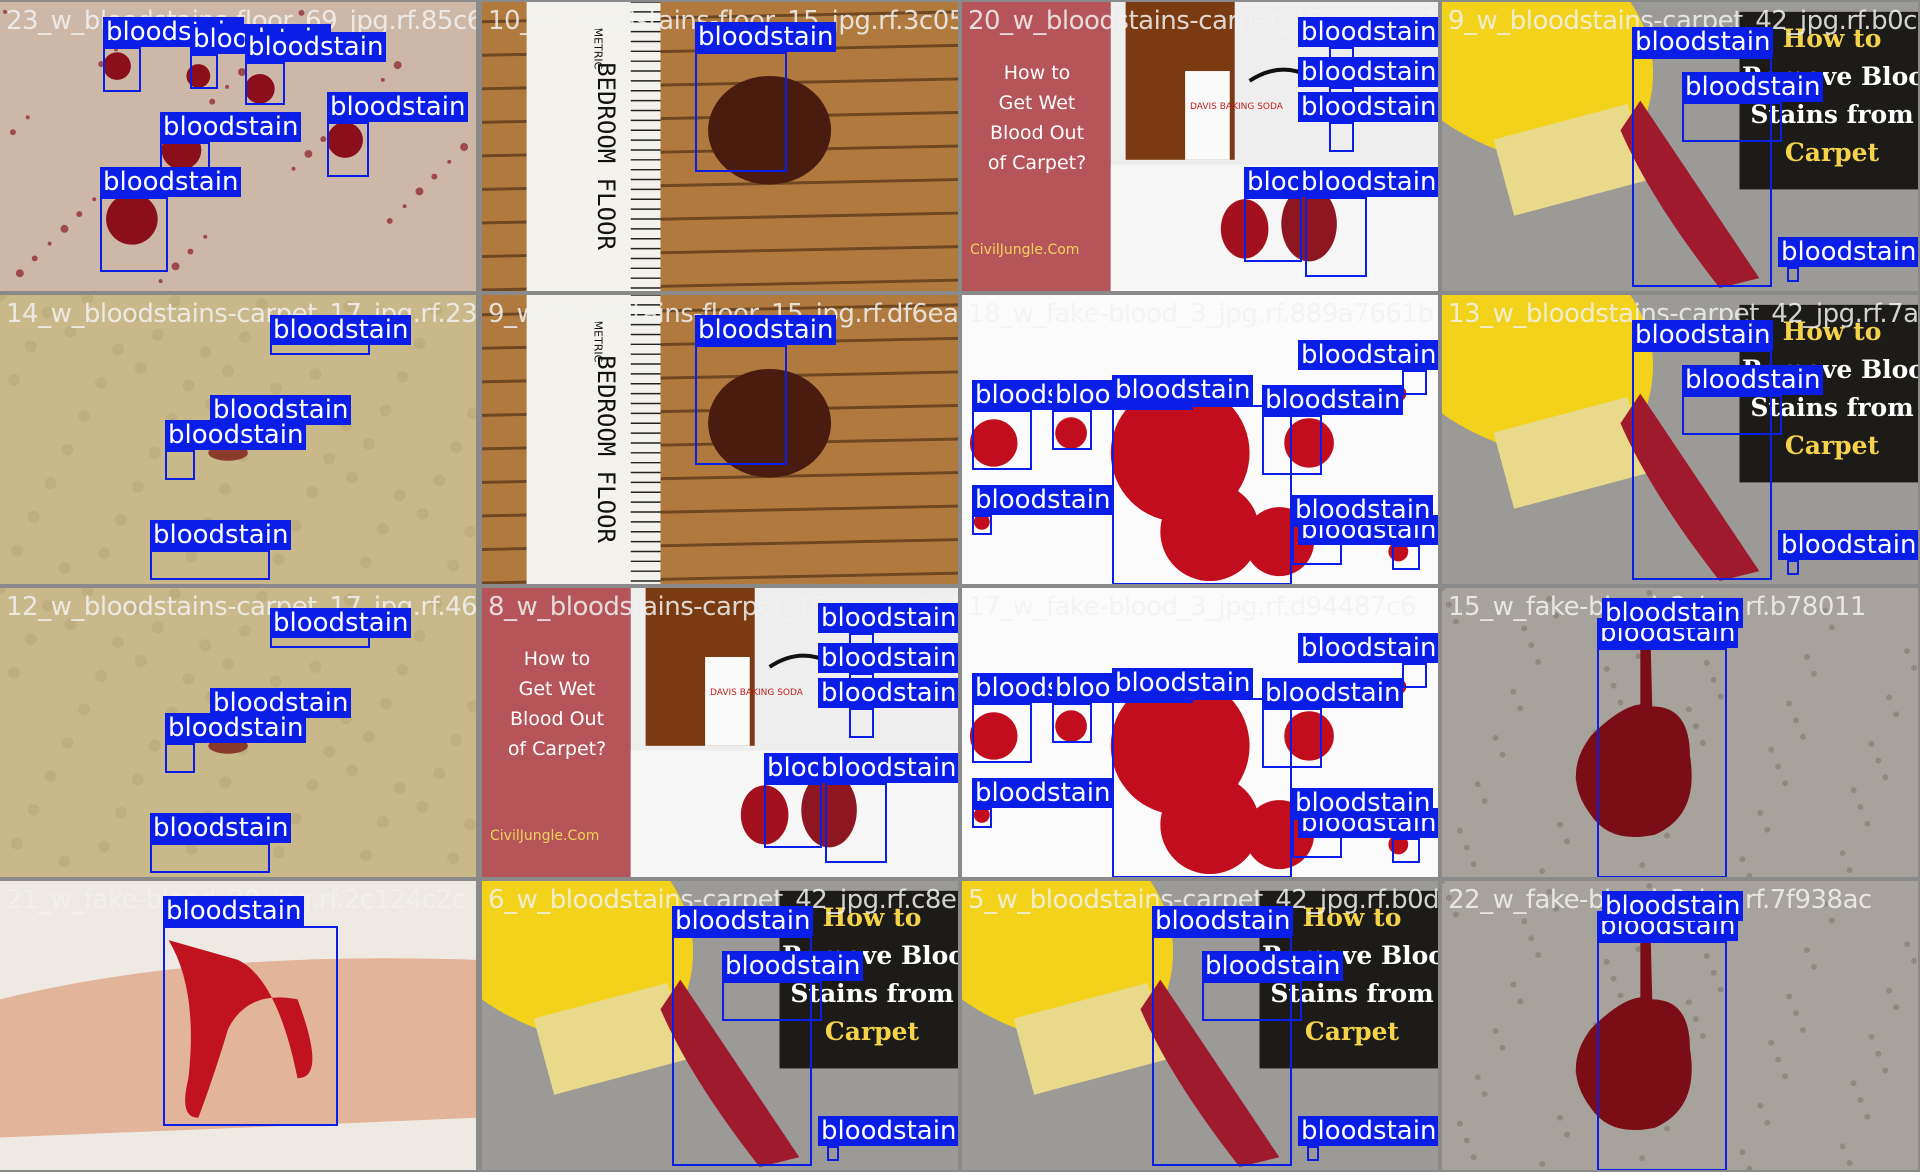 The height and width of the screenshot is (1172, 1920). I want to click on ruler-room-text: BEDROOM FLOOR, so click(605, 449).